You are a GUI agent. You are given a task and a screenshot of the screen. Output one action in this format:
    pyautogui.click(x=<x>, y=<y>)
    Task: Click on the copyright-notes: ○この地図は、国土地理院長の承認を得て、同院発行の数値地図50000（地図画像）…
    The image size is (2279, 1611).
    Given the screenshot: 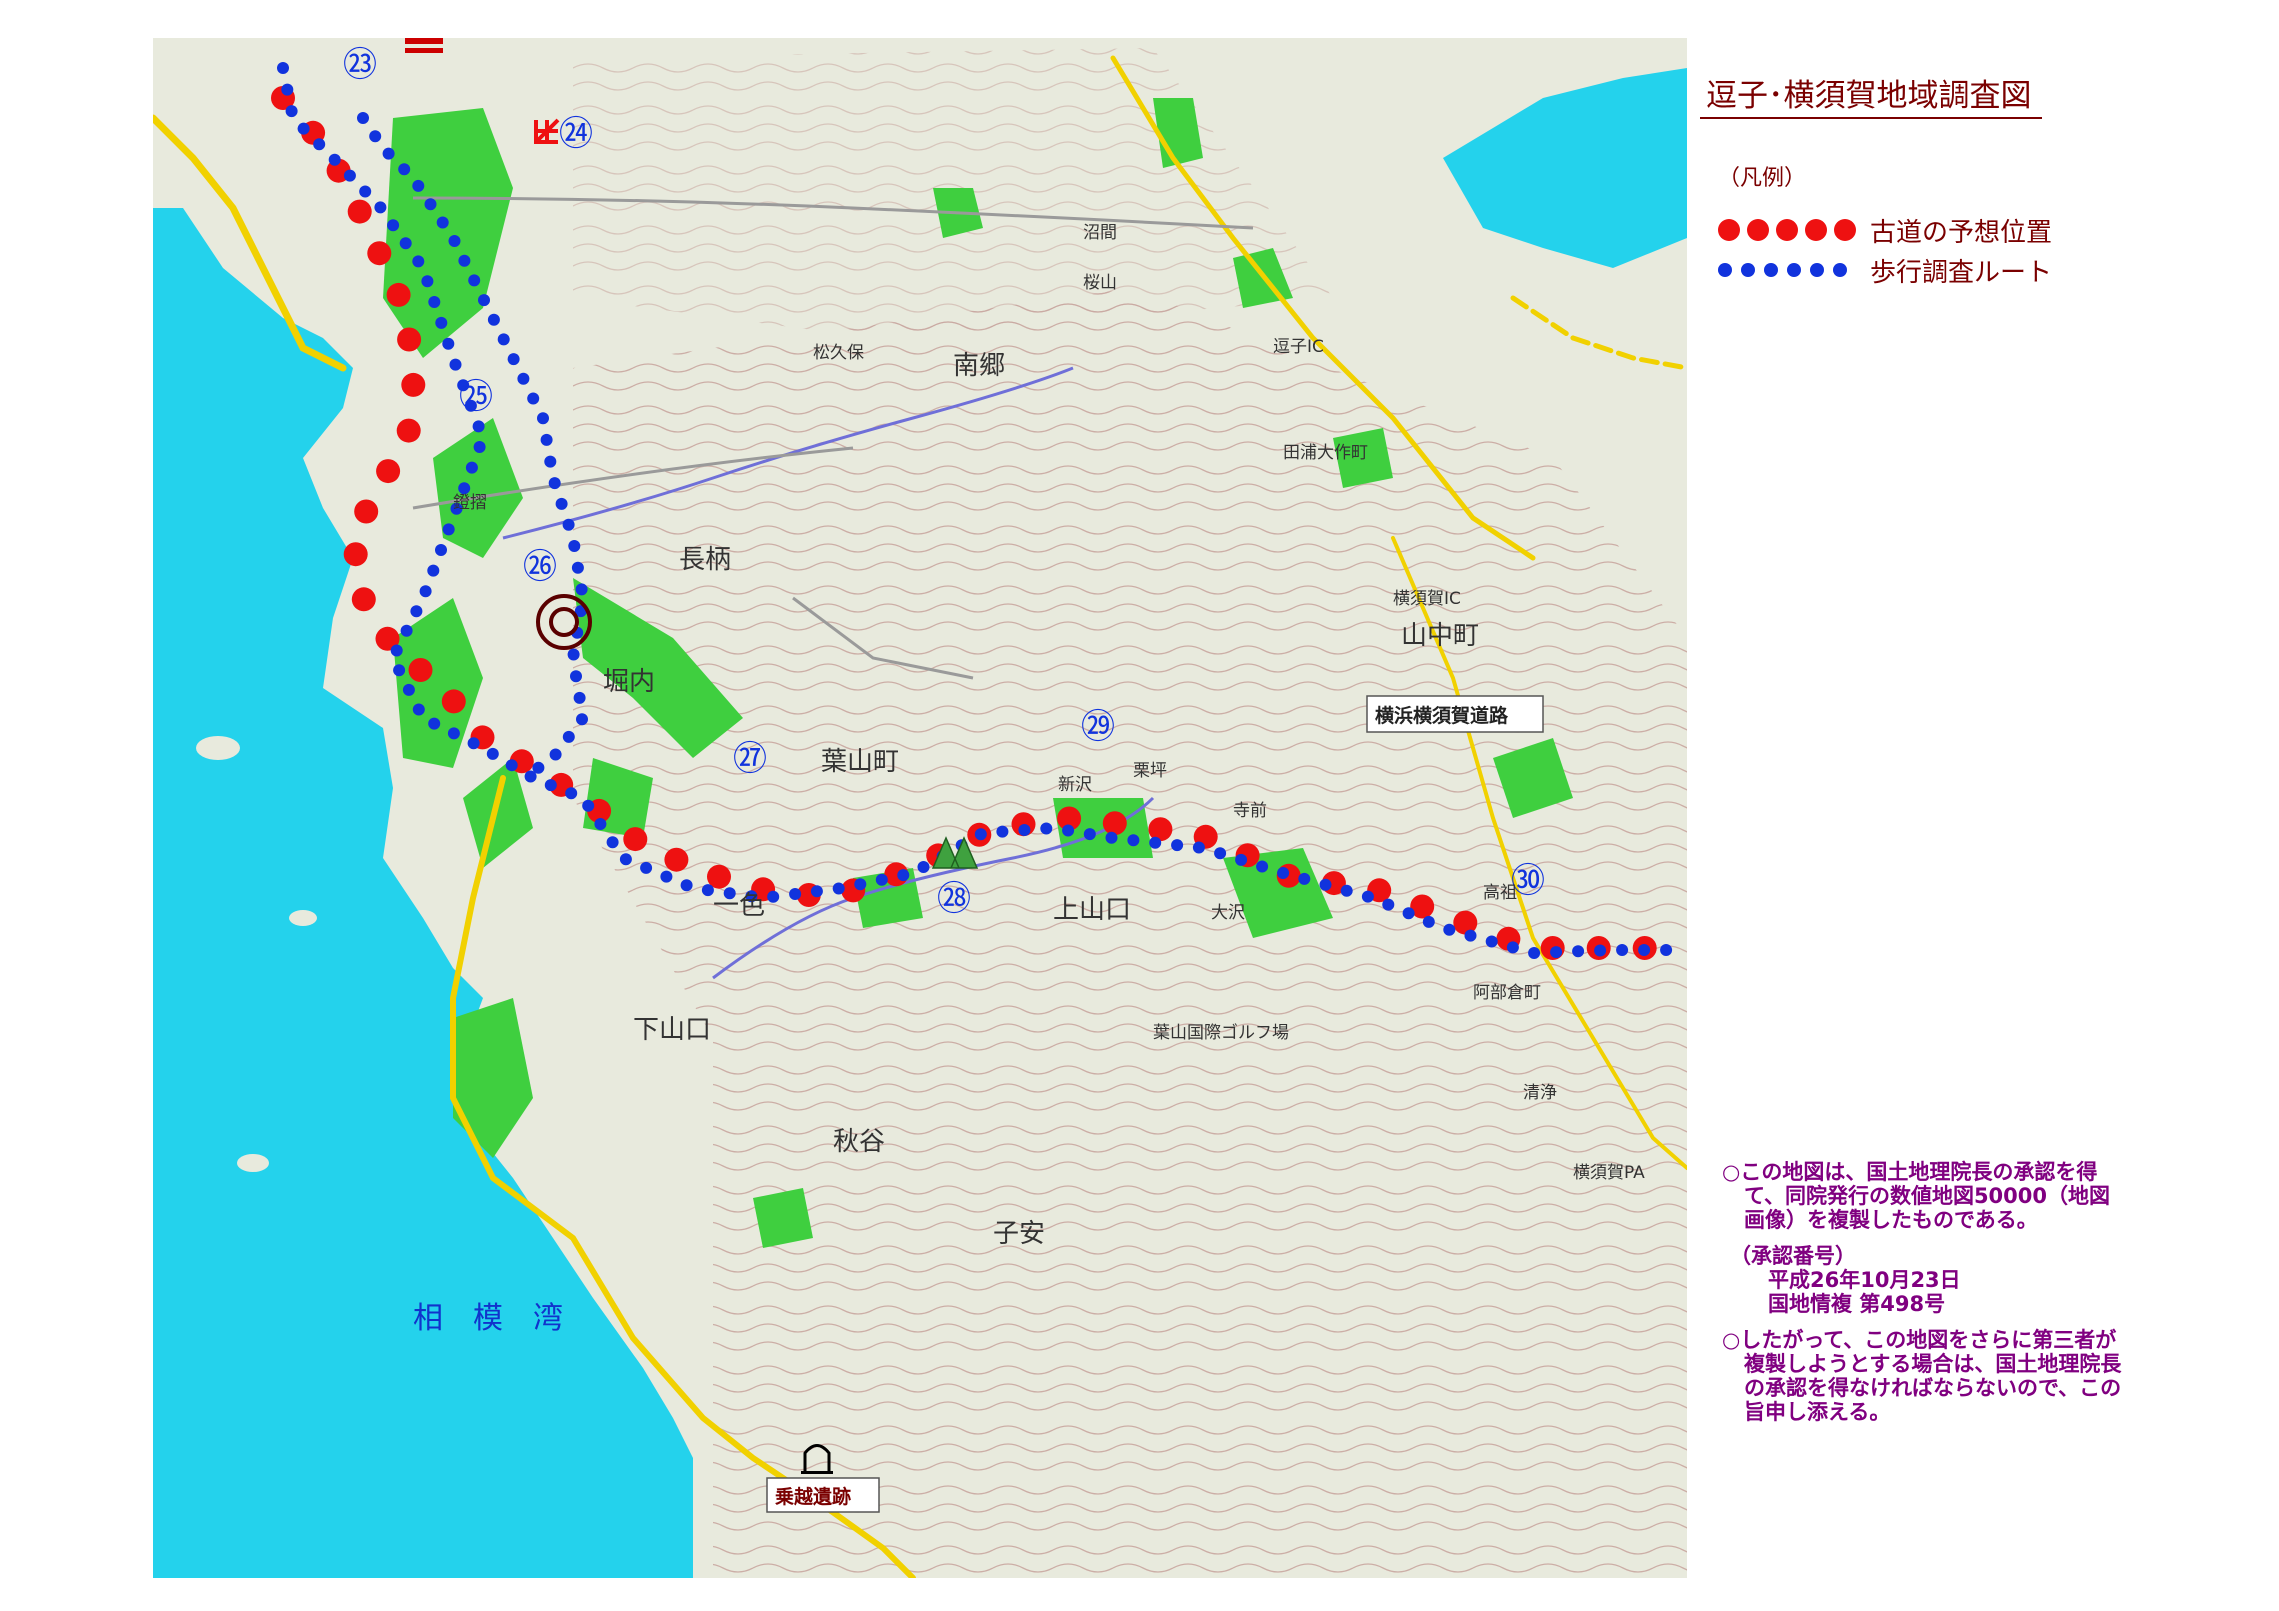 What is the action you would take?
    pyautogui.click(x=1922, y=1292)
    